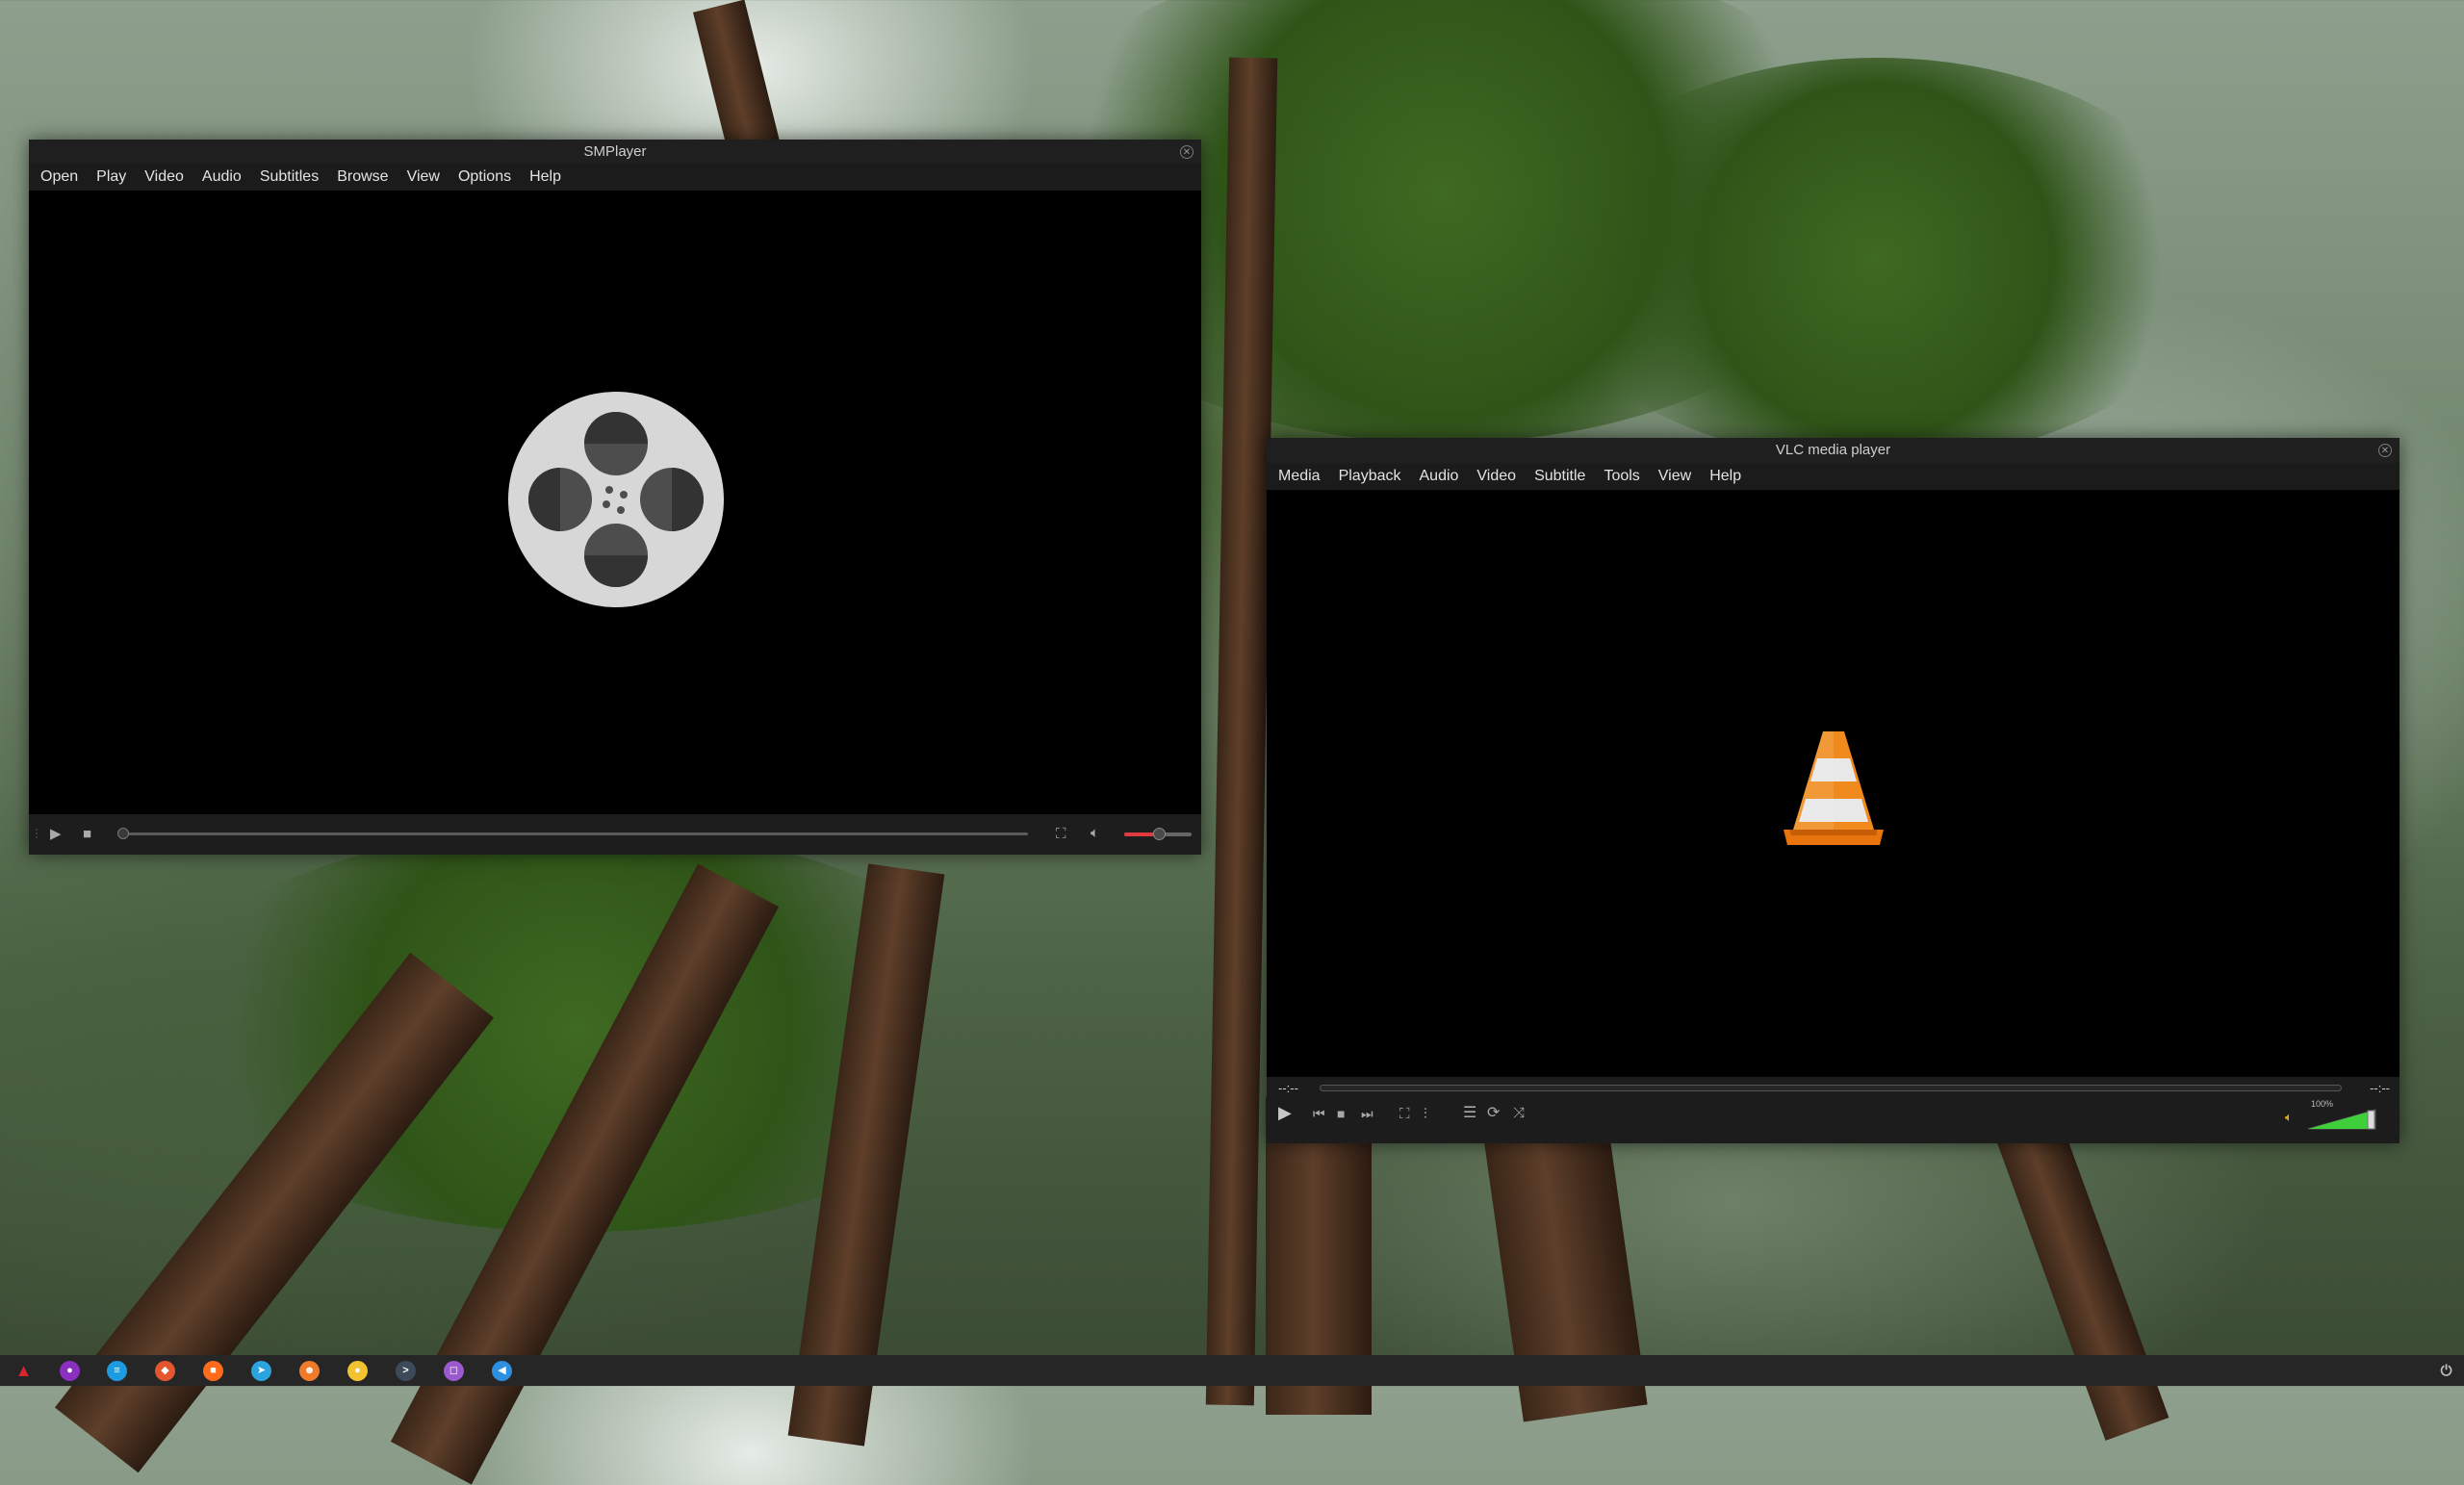 The image size is (2464, 1485). Describe the element at coordinates (70, 1371) in the screenshot. I see `firefox-icon: ●` at that location.